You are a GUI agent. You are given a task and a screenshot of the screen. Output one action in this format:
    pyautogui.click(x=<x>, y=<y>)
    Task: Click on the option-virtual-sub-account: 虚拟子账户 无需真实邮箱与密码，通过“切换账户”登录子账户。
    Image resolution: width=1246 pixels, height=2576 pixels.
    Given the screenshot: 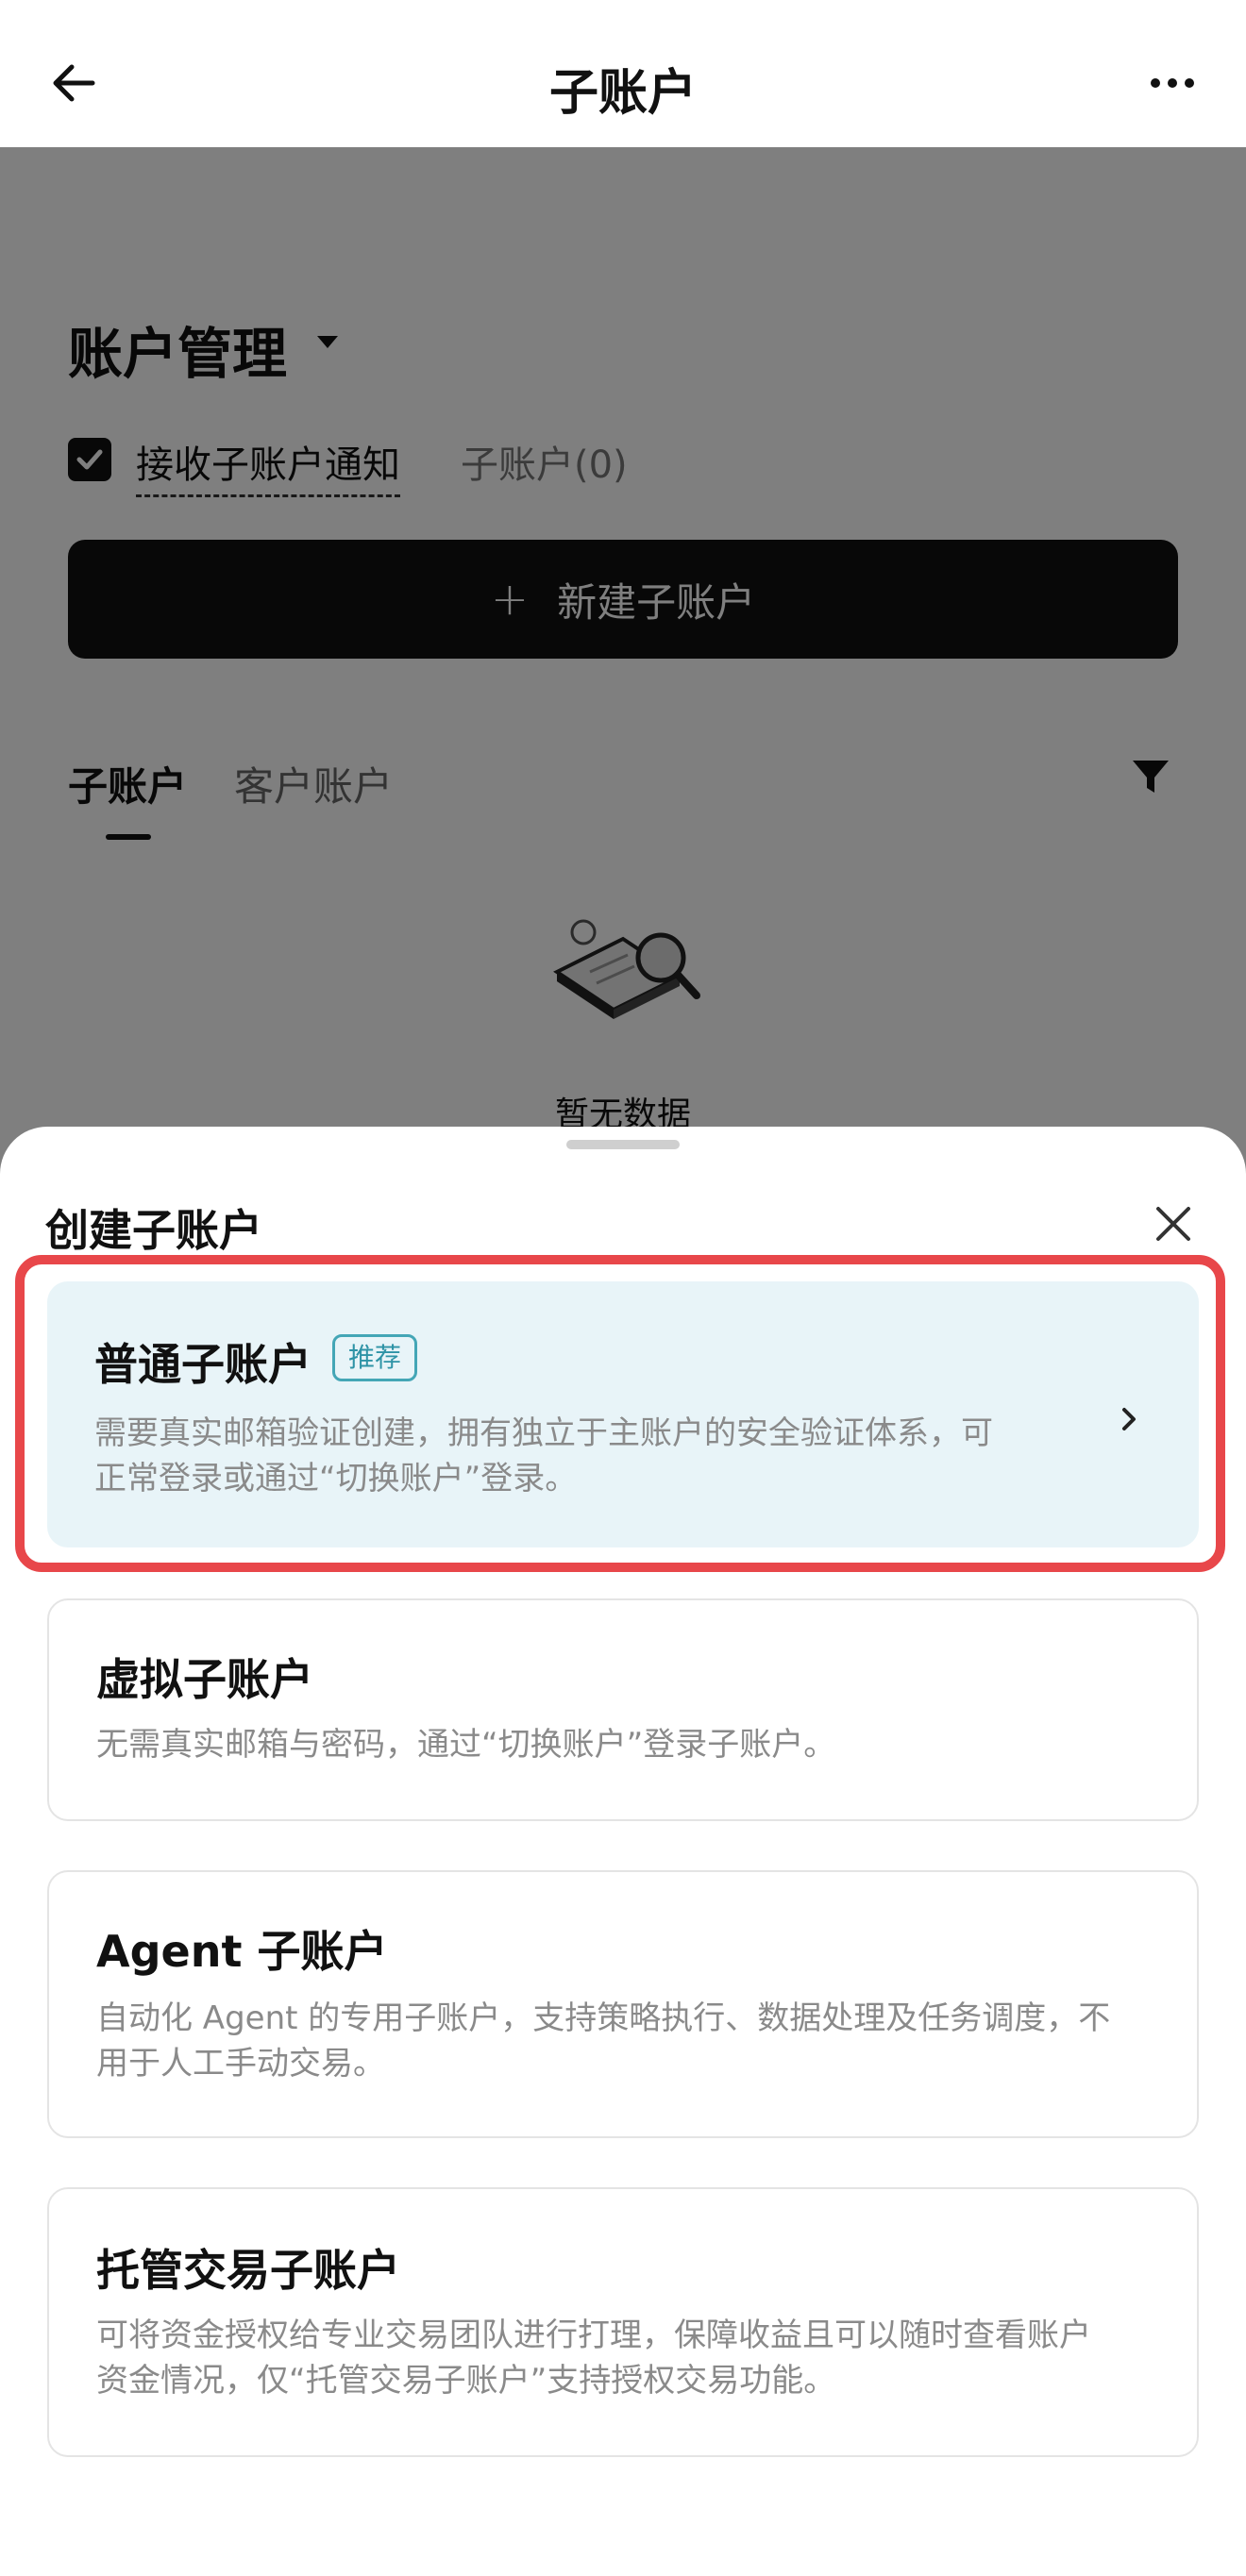 What is the action you would take?
    pyautogui.click(x=623, y=1709)
    